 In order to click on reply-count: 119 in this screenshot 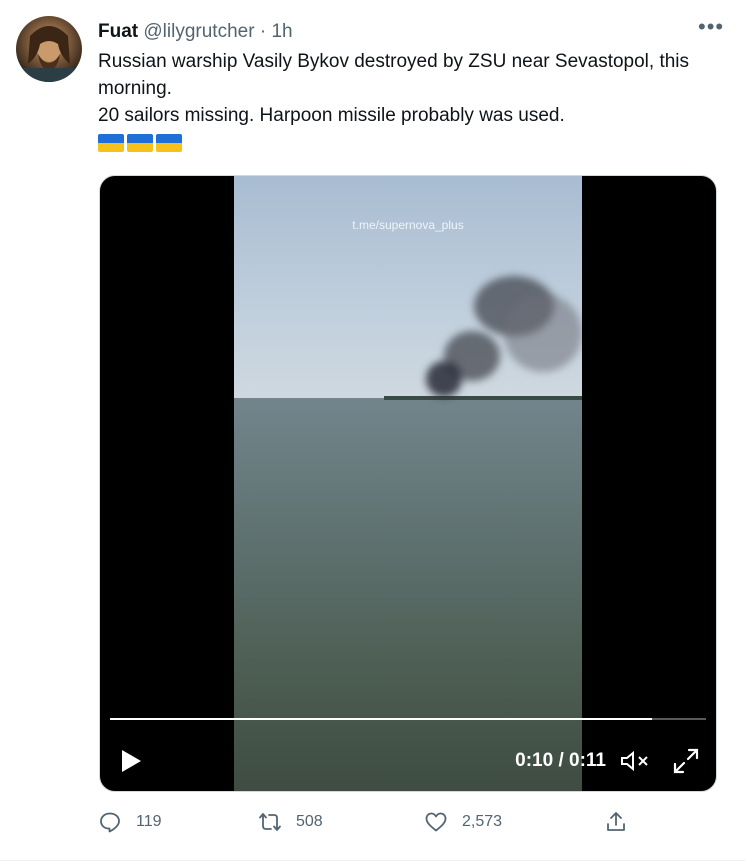, I will do `click(149, 821)`.